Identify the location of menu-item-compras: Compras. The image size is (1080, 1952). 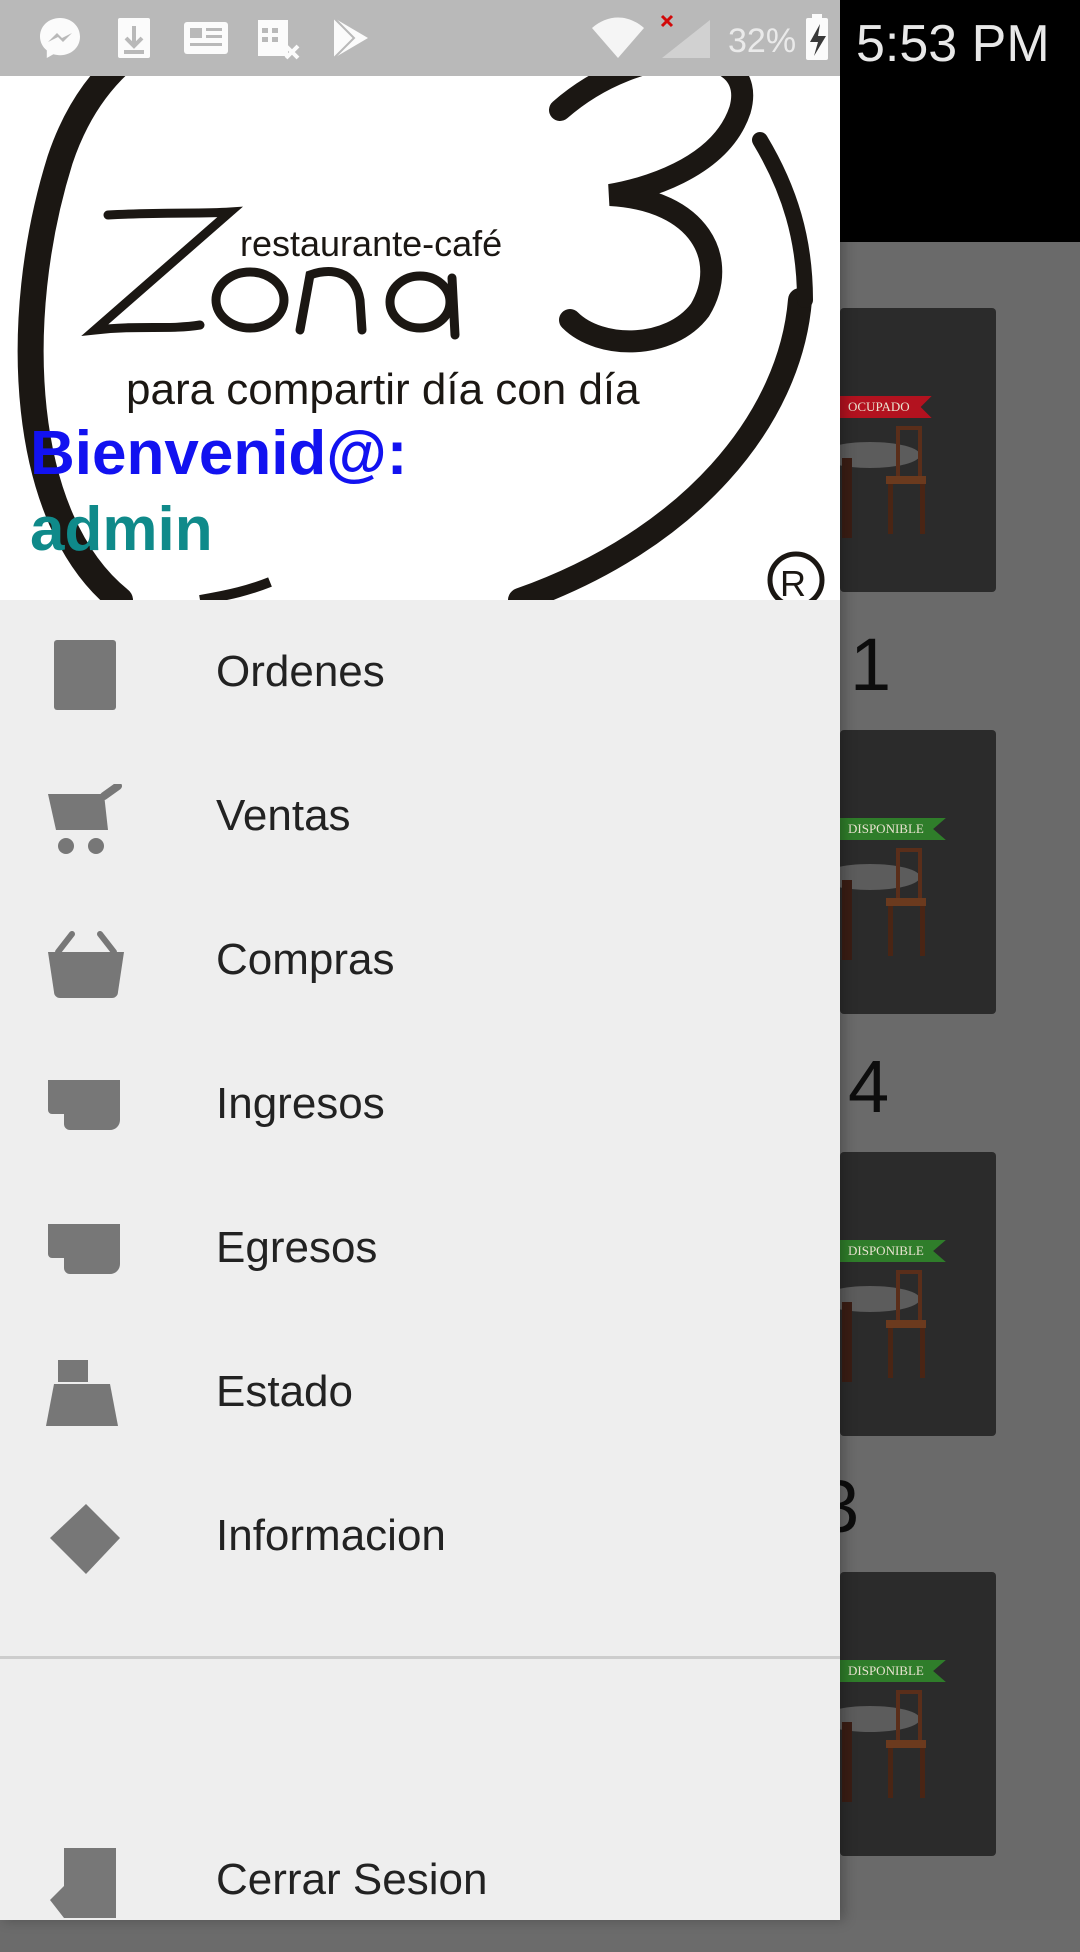
(420, 960).